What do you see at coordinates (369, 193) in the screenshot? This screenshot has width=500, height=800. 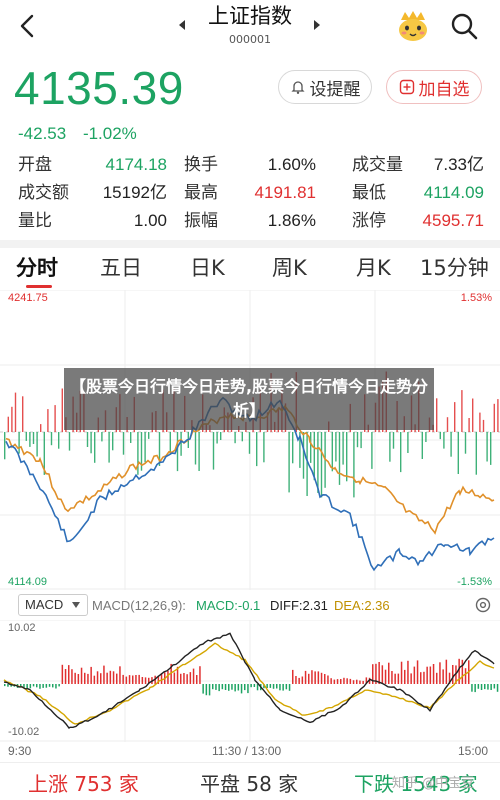 I see `stat-label: 最低` at bounding box center [369, 193].